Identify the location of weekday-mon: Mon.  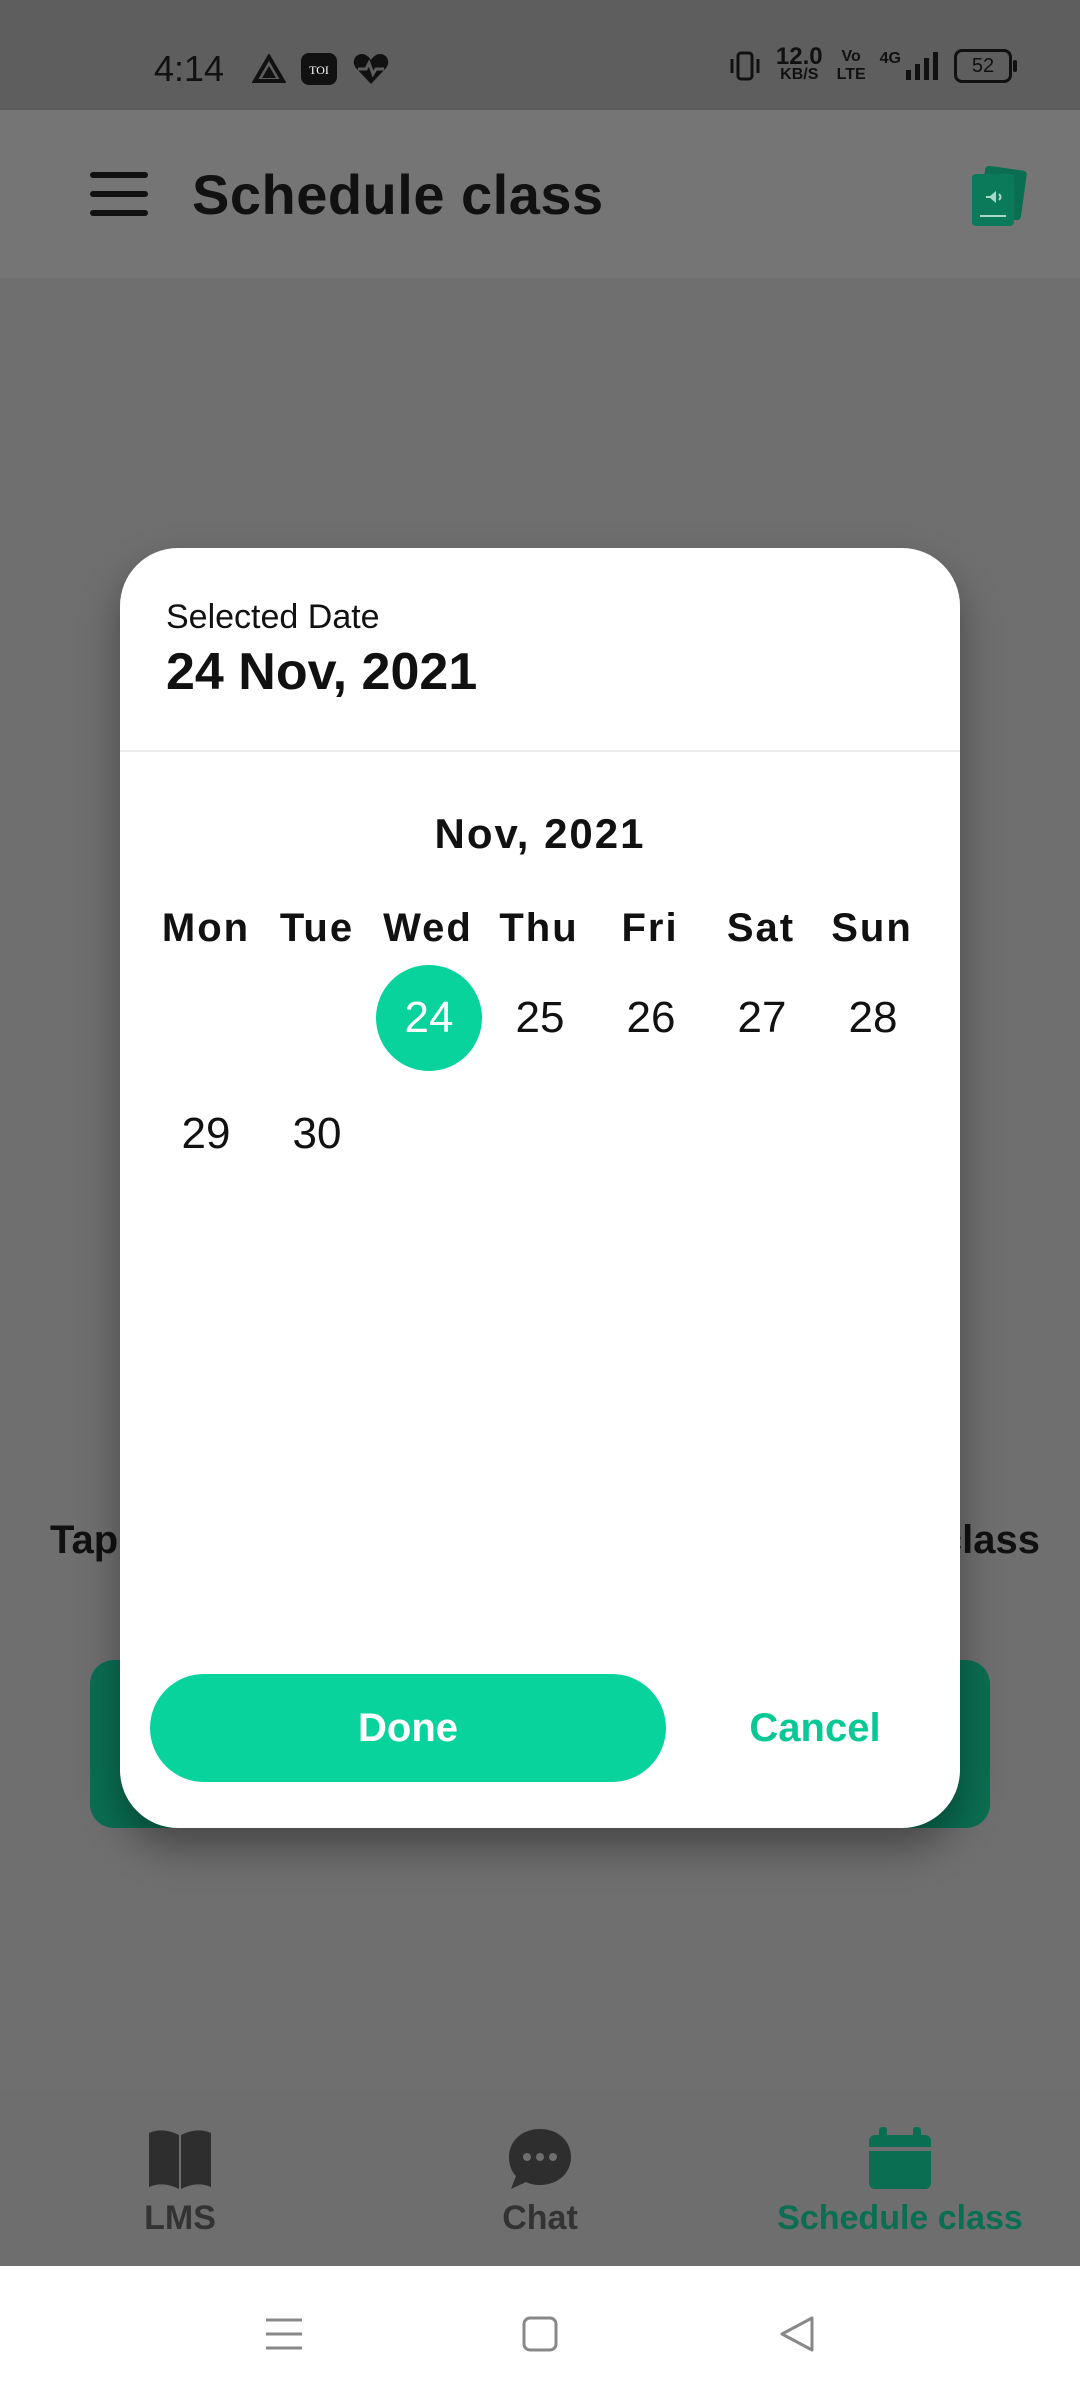
(206, 928).